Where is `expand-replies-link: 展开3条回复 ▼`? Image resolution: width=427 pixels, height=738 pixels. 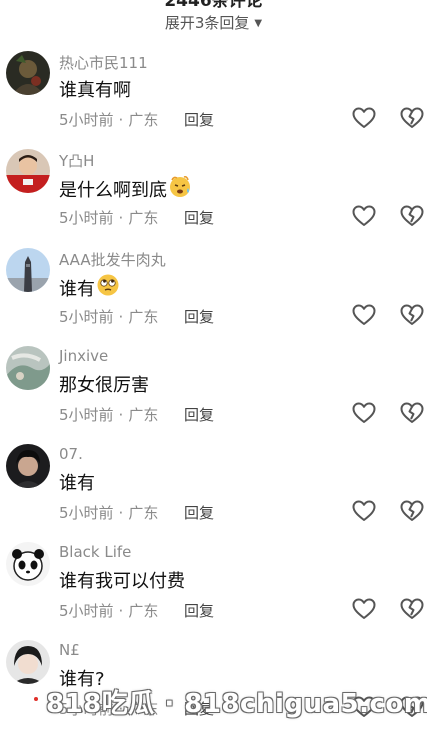 expand-replies-link: 展开3条回复 ▼ is located at coordinates (213, 22).